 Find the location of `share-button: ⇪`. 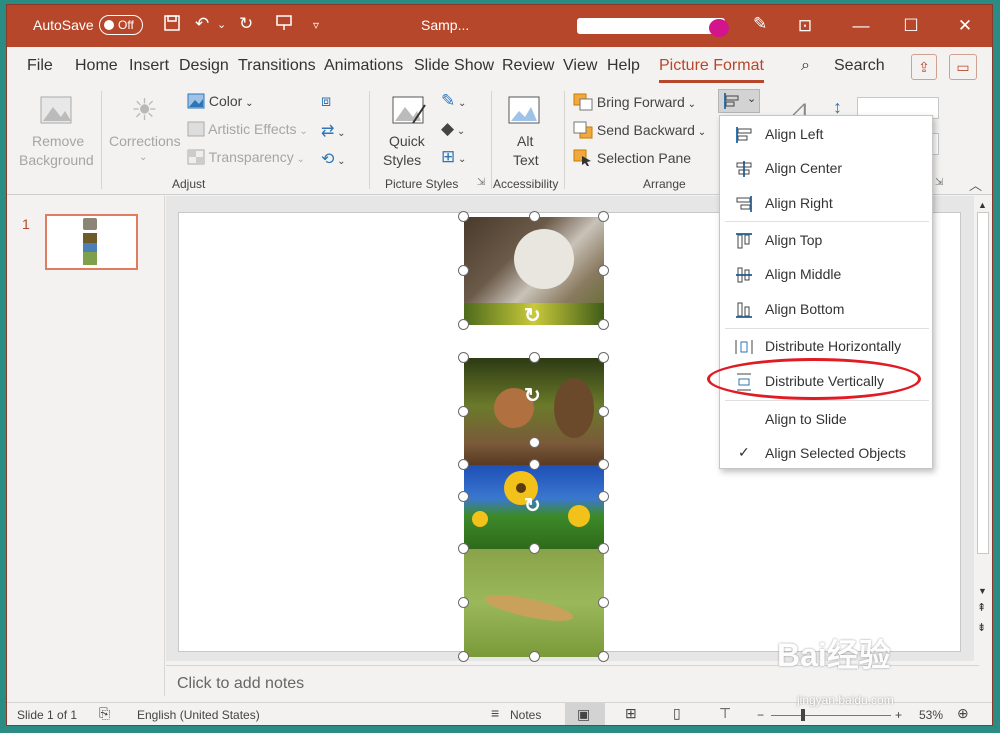

share-button: ⇪ is located at coordinates (924, 67).